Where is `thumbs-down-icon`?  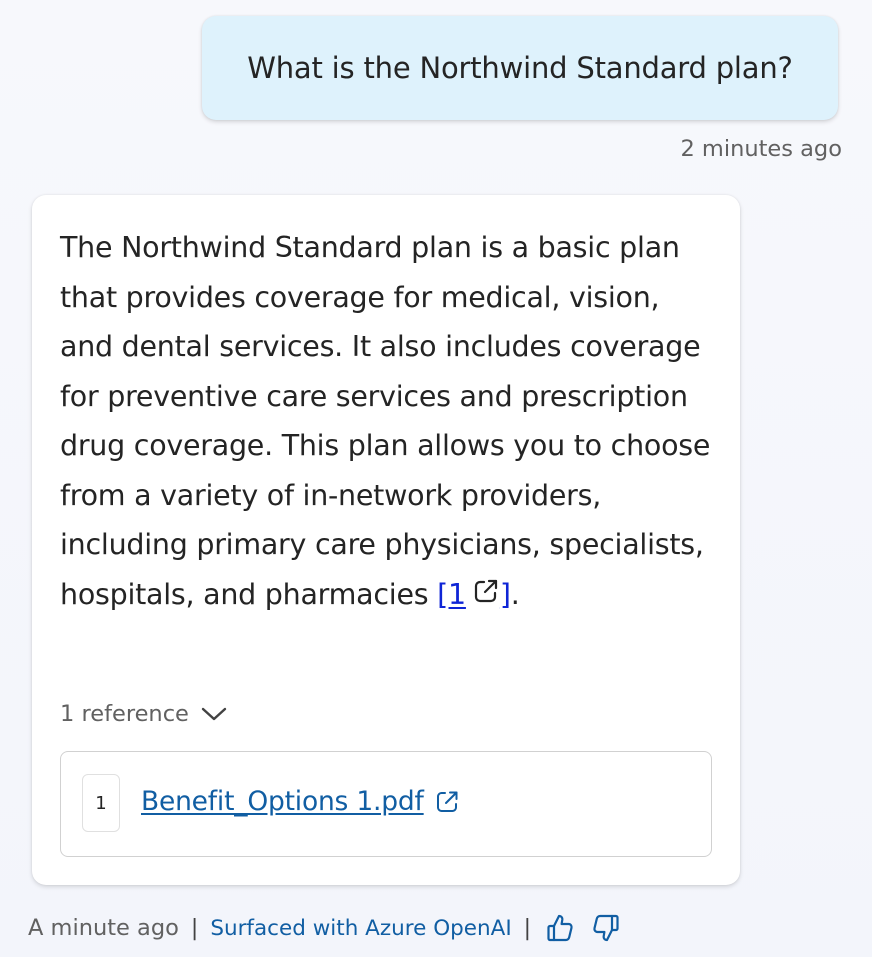 thumbs-down-icon is located at coordinates (606, 928).